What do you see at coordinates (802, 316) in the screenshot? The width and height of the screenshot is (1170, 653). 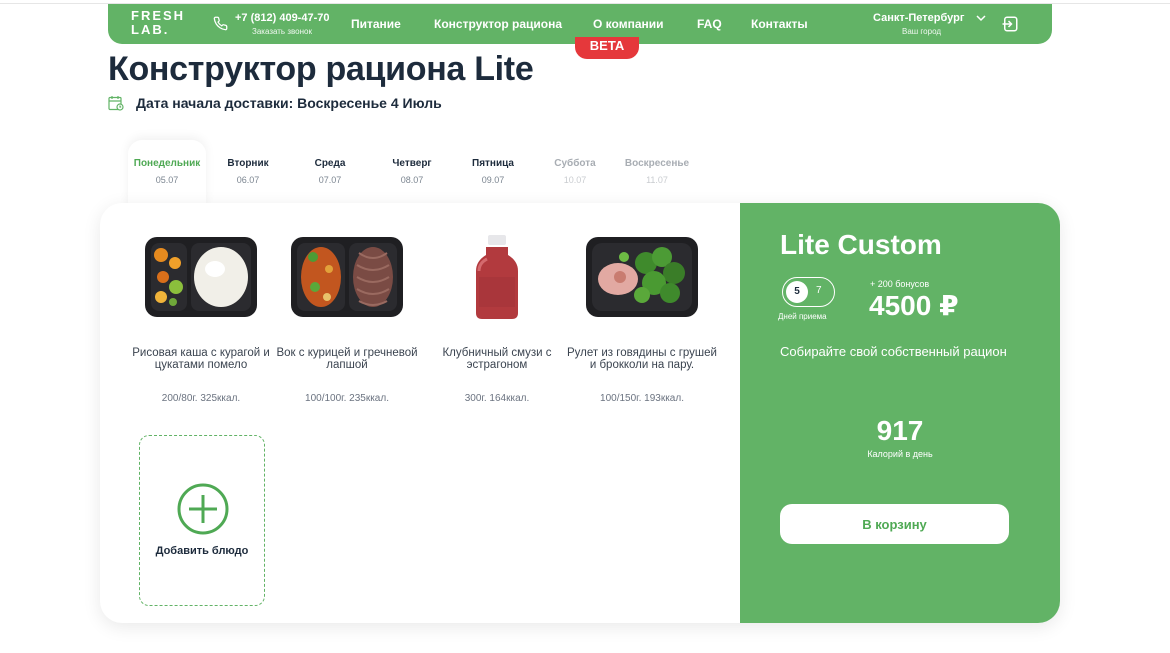 I see `days-caption: Дней приема` at bounding box center [802, 316].